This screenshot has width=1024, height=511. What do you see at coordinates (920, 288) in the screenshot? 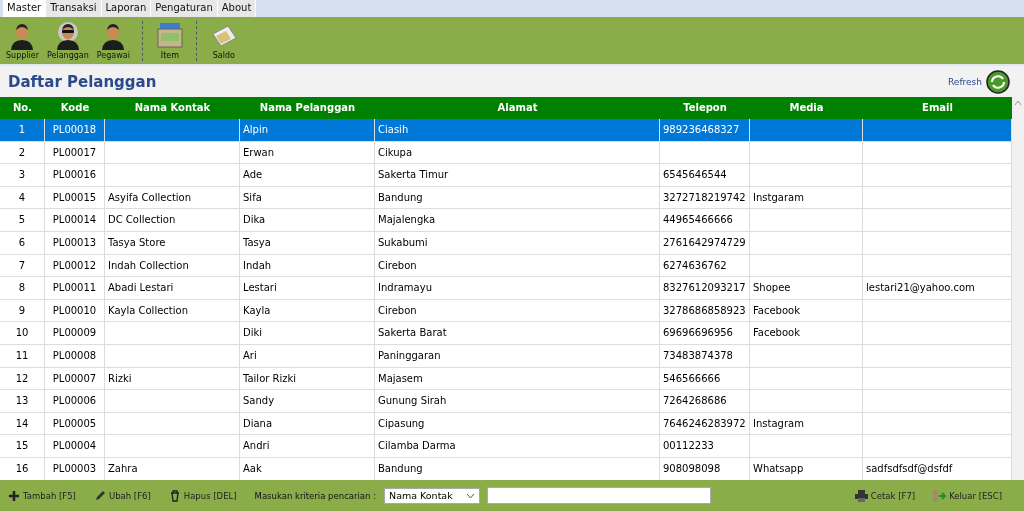
I see `table-cell: lestari21@yahoo.com` at bounding box center [920, 288].